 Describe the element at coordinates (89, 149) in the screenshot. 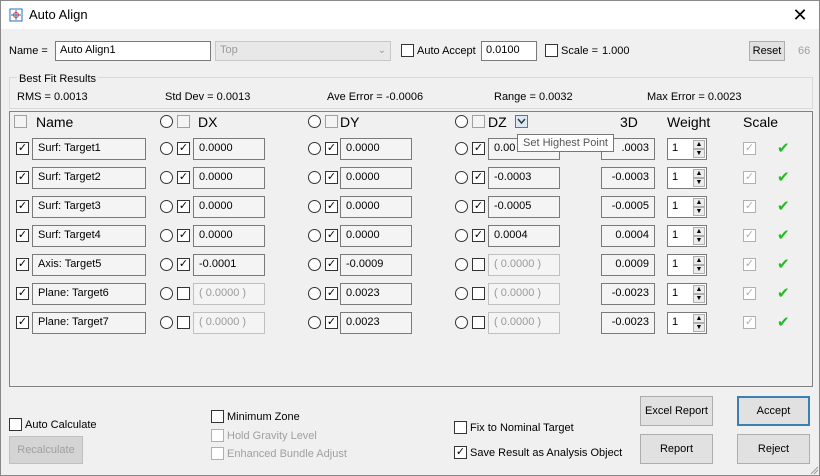

I see `target-name-cell: Surf: Target1` at that location.